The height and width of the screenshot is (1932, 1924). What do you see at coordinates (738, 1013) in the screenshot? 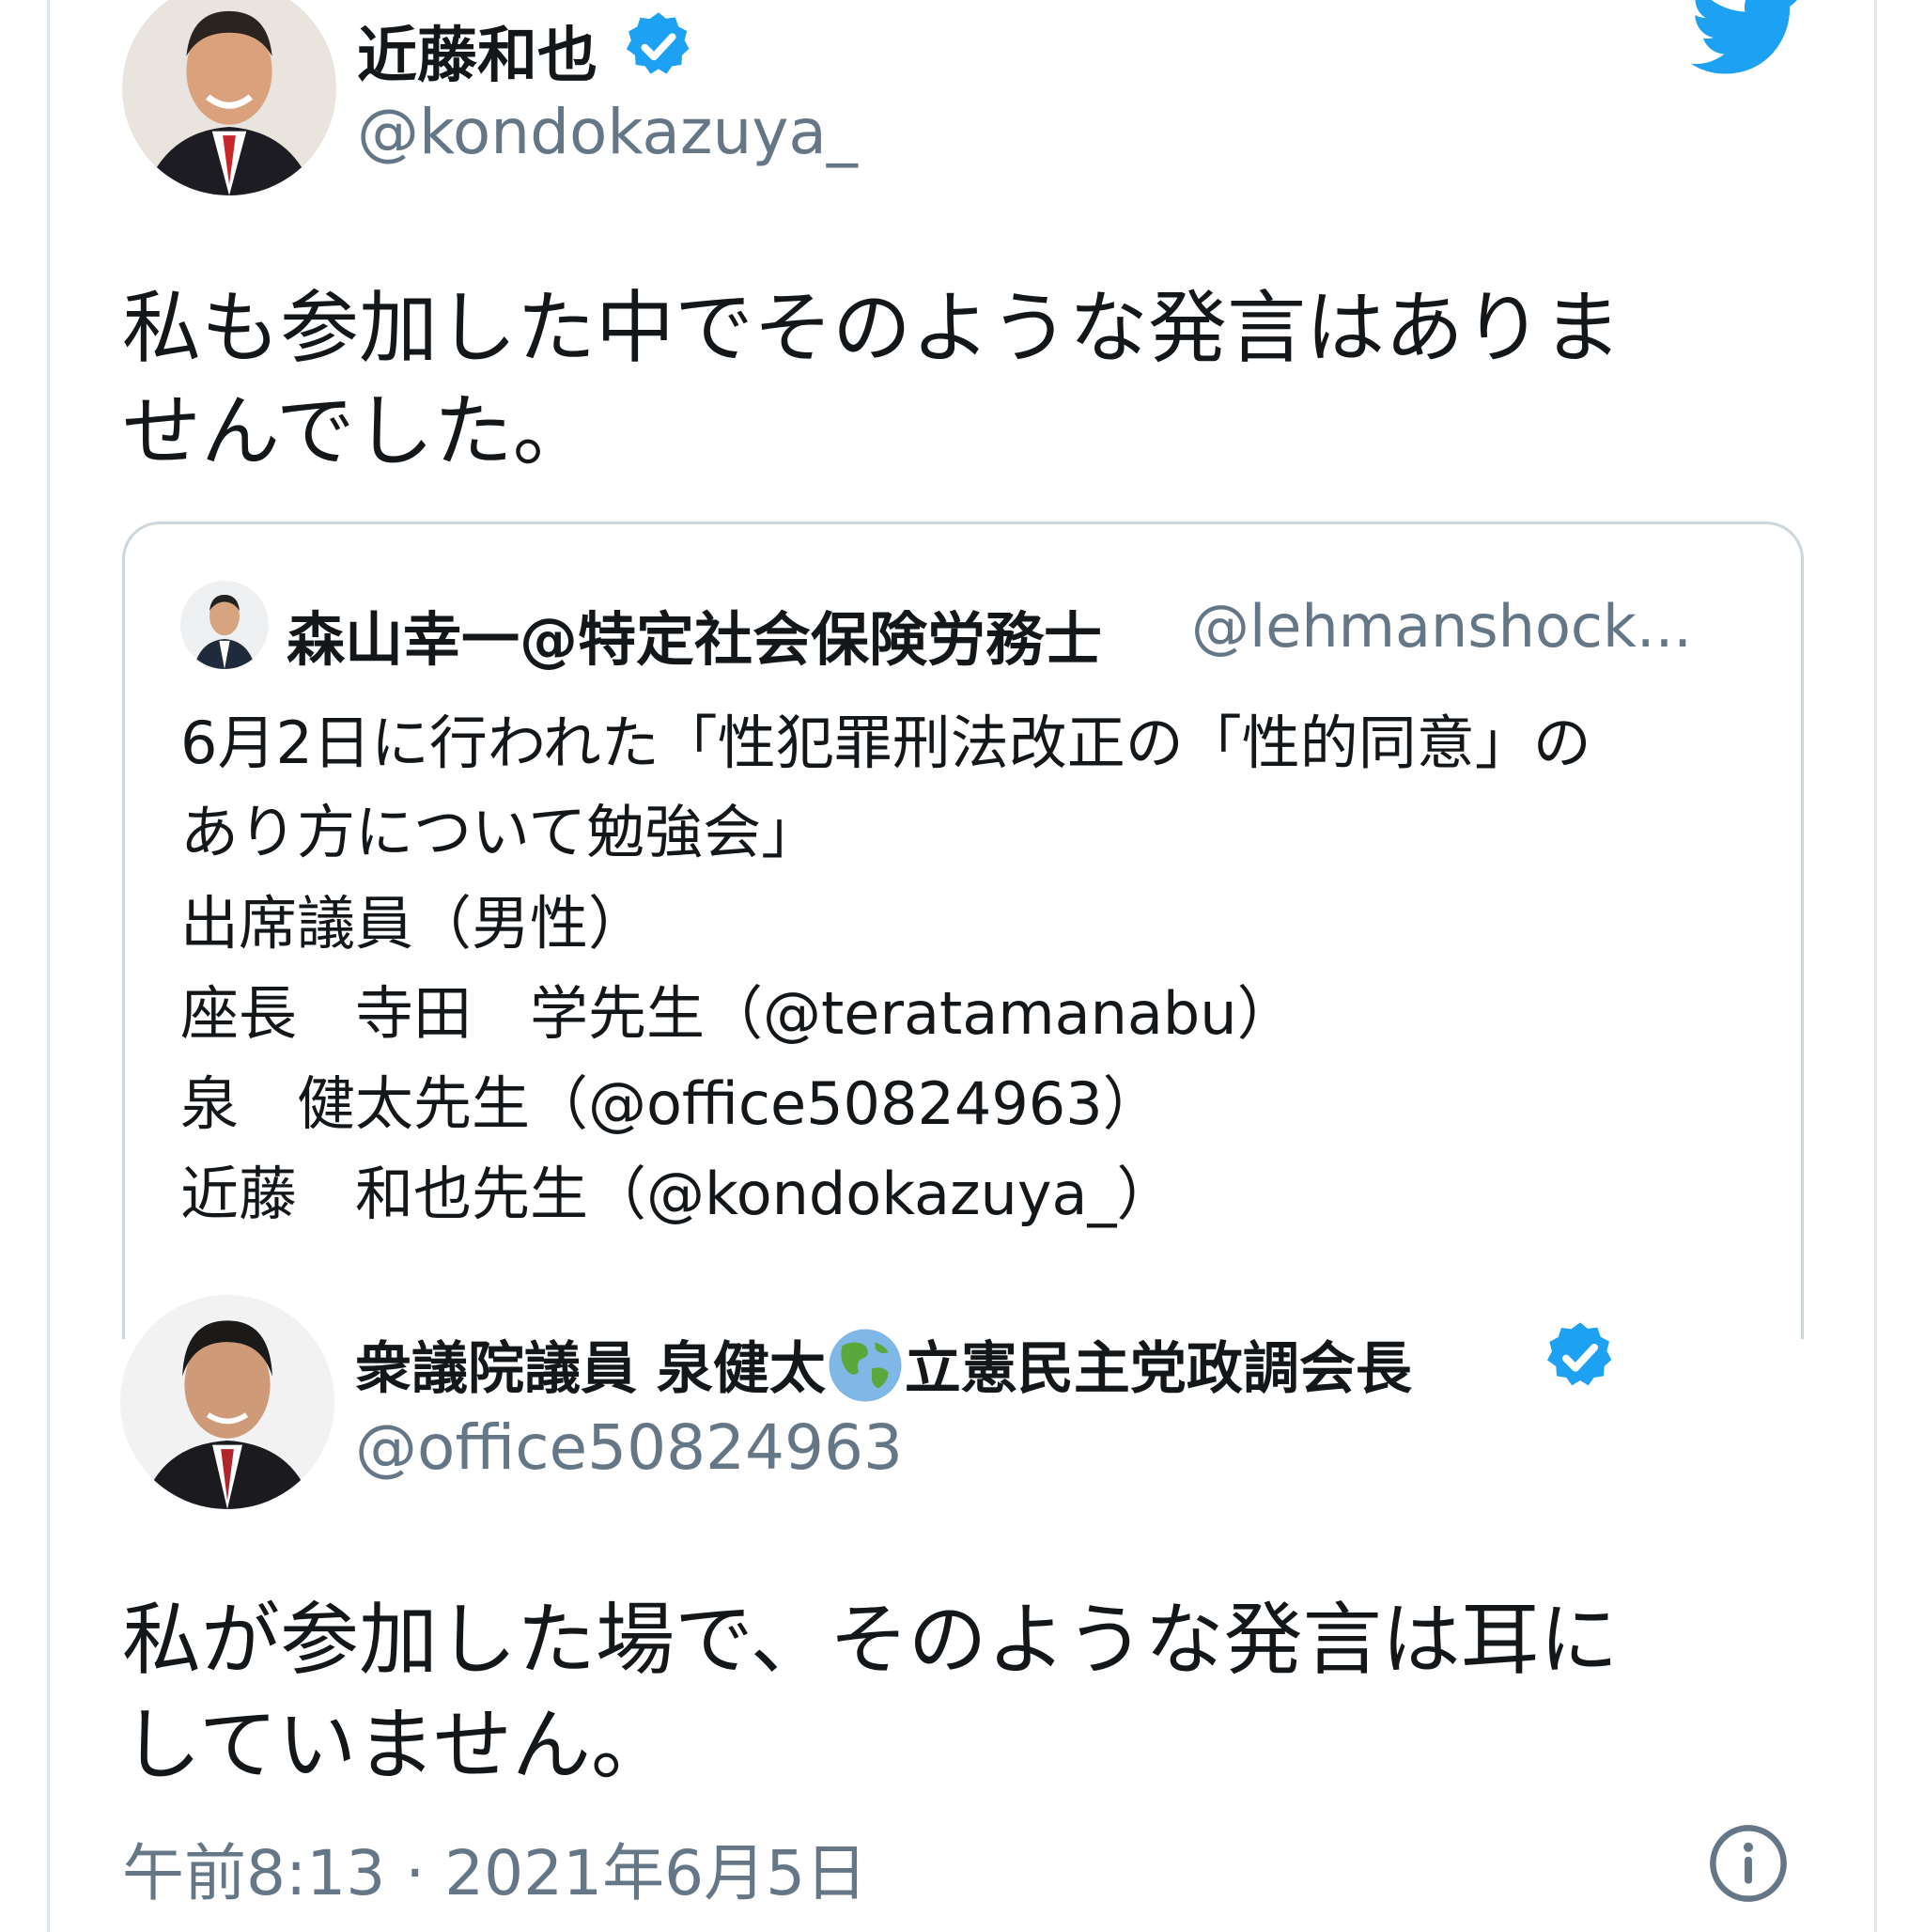
I see `quoted-text-line: 座長 寺田 学先生（@teratamanabu）` at bounding box center [738, 1013].